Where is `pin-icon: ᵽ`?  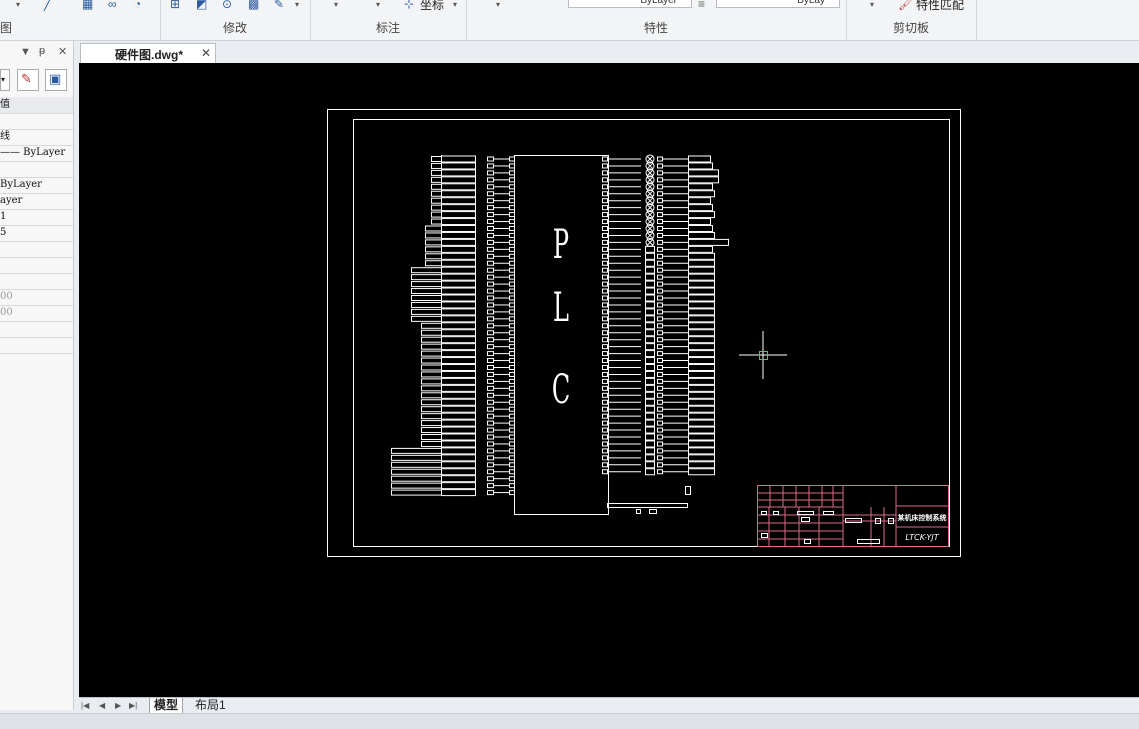 pin-icon: ᵽ is located at coordinates (42, 51).